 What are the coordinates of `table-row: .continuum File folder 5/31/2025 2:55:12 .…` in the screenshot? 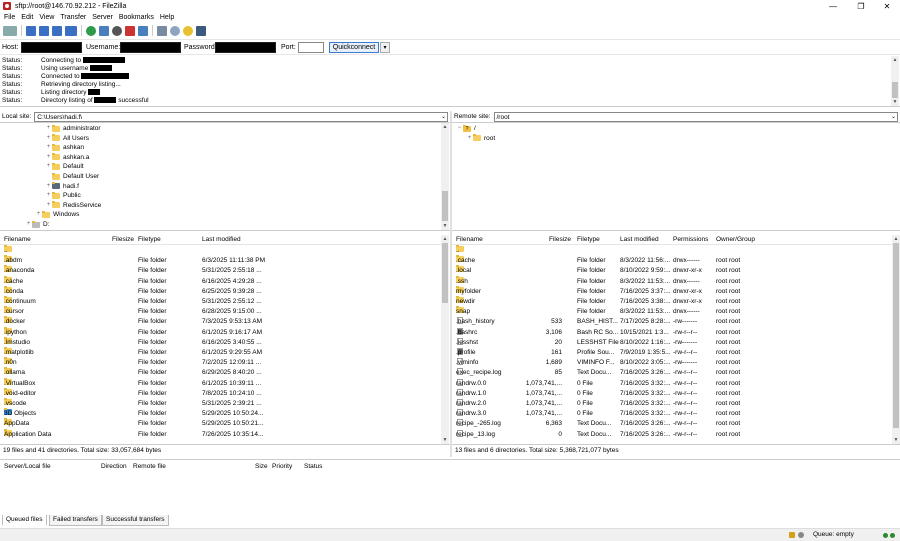 It's located at (220, 301).